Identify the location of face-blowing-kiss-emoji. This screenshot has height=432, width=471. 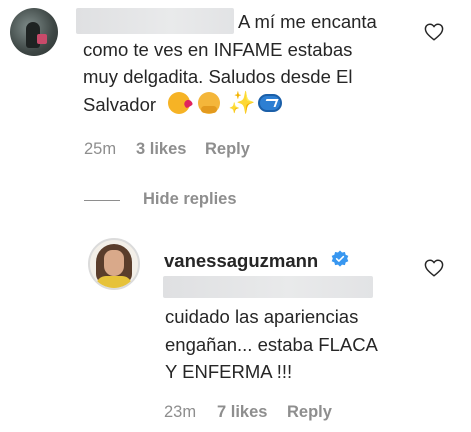
(179, 103).